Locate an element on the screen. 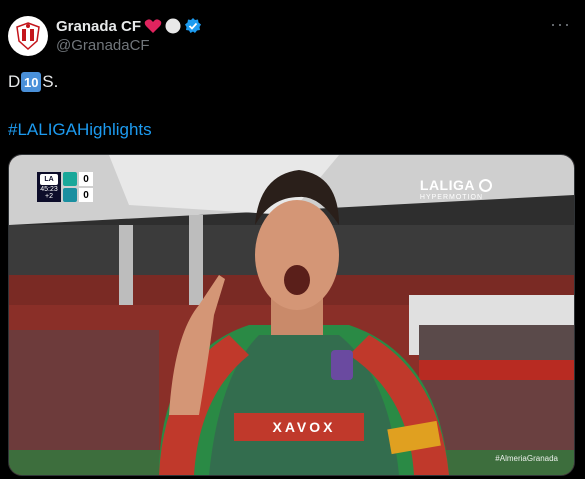 The image size is (585, 479). scorebug-clock: LA 45:23 +2 is located at coordinates (49, 187).